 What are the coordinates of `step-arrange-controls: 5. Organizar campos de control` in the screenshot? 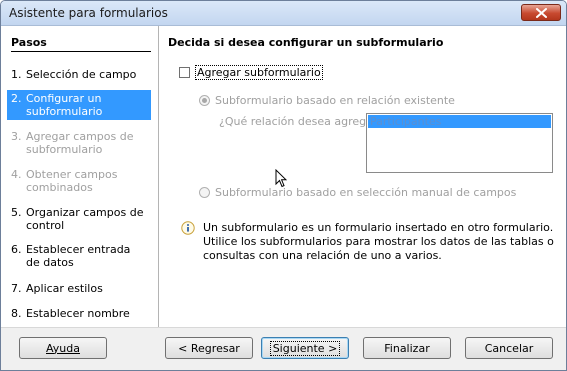 It's located at (79, 219).